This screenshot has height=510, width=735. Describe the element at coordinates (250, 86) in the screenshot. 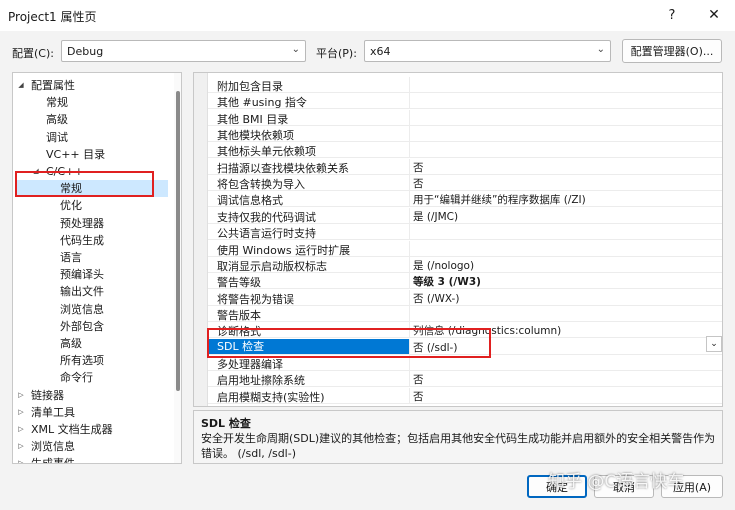

I see `property-name: 附加包含目录` at that location.